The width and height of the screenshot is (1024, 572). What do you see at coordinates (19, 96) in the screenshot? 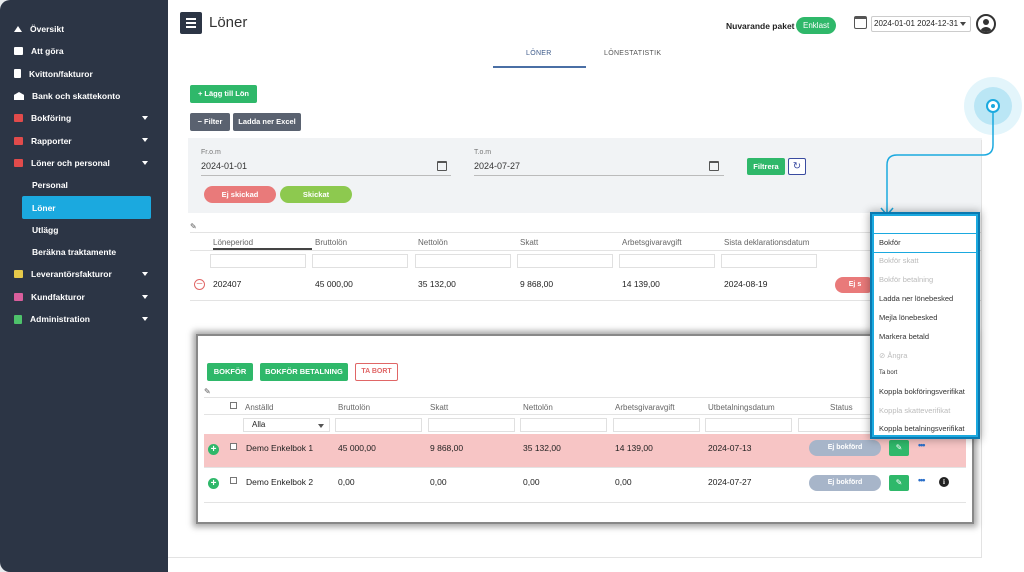
I see `bank-icon` at bounding box center [19, 96].